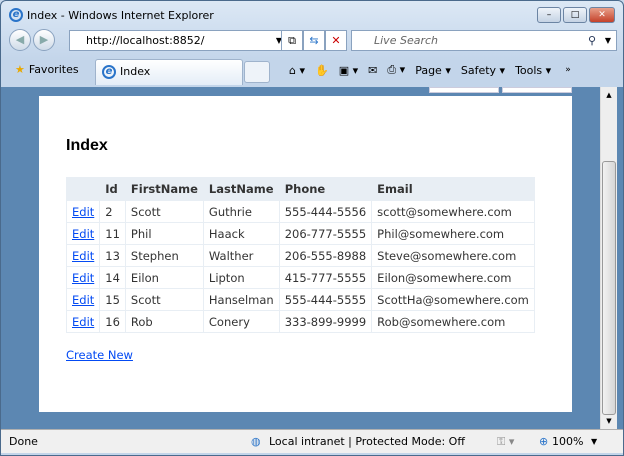 This screenshot has height=456, width=624. I want to click on star-icon: ★, so click(20, 69).